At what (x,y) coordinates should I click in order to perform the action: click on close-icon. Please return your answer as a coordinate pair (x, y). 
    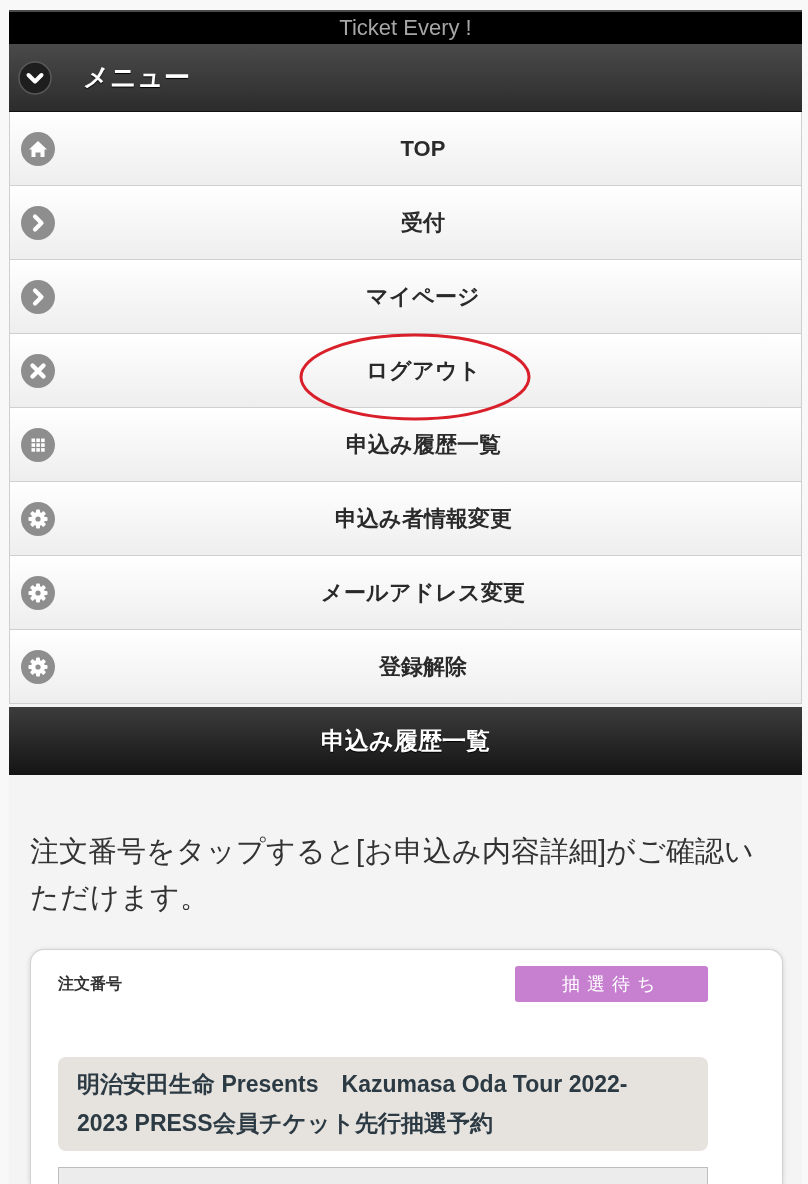
    Looking at the image, I should click on (38, 370).